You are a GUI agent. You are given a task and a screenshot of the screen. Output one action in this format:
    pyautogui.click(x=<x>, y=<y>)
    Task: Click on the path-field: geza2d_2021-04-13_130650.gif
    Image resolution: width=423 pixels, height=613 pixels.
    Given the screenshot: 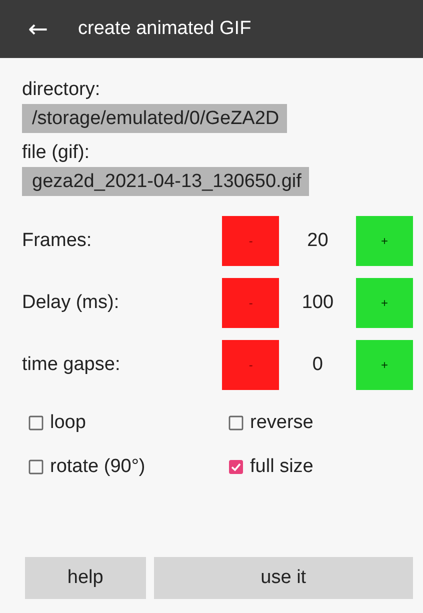 What is the action you would take?
    pyautogui.click(x=166, y=181)
    